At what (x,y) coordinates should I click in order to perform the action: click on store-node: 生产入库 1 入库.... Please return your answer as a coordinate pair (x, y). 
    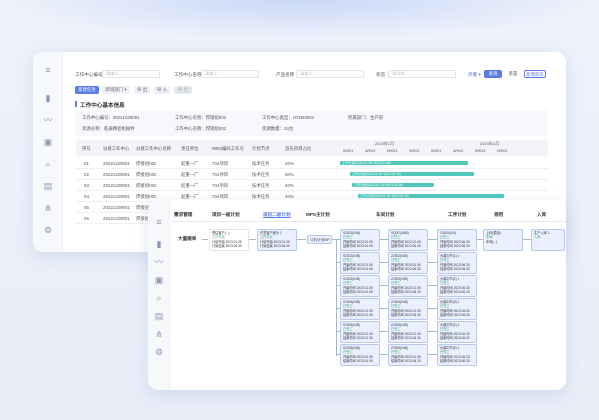
    Looking at the image, I should click on (548, 240).